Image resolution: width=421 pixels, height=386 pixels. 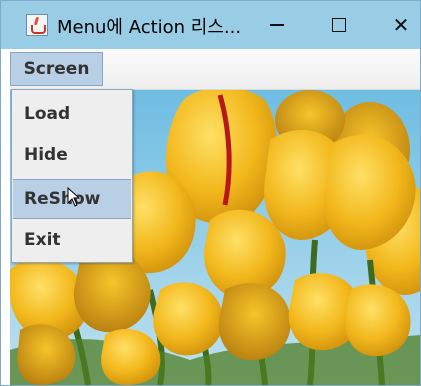 I want to click on maximize-icon, so click(x=339, y=25).